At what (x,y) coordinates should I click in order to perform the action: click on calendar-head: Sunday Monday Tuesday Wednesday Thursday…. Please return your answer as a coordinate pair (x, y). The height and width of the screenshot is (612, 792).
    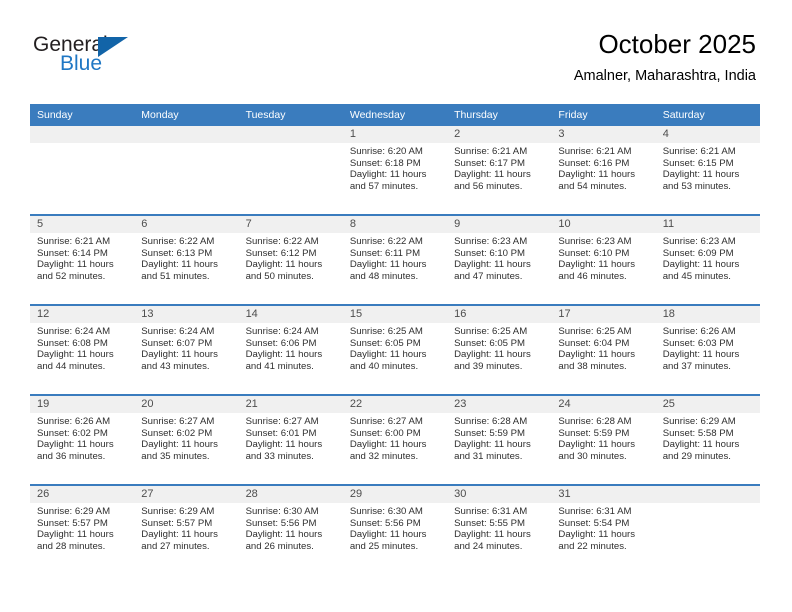
    Looking at the image, I should click on (395, 115).